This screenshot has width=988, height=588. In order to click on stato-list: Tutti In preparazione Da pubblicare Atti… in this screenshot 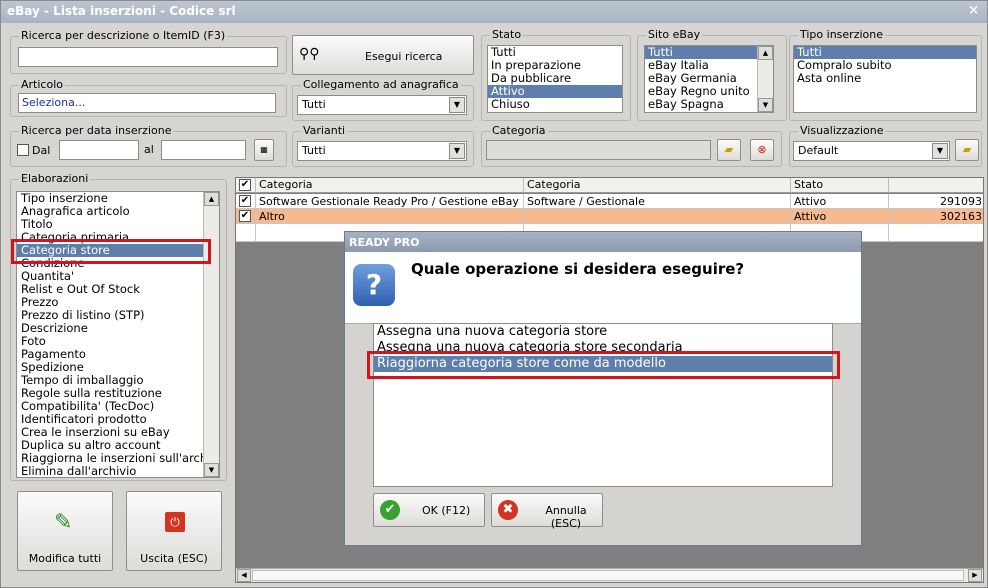, I will do `click(555, 79)`.